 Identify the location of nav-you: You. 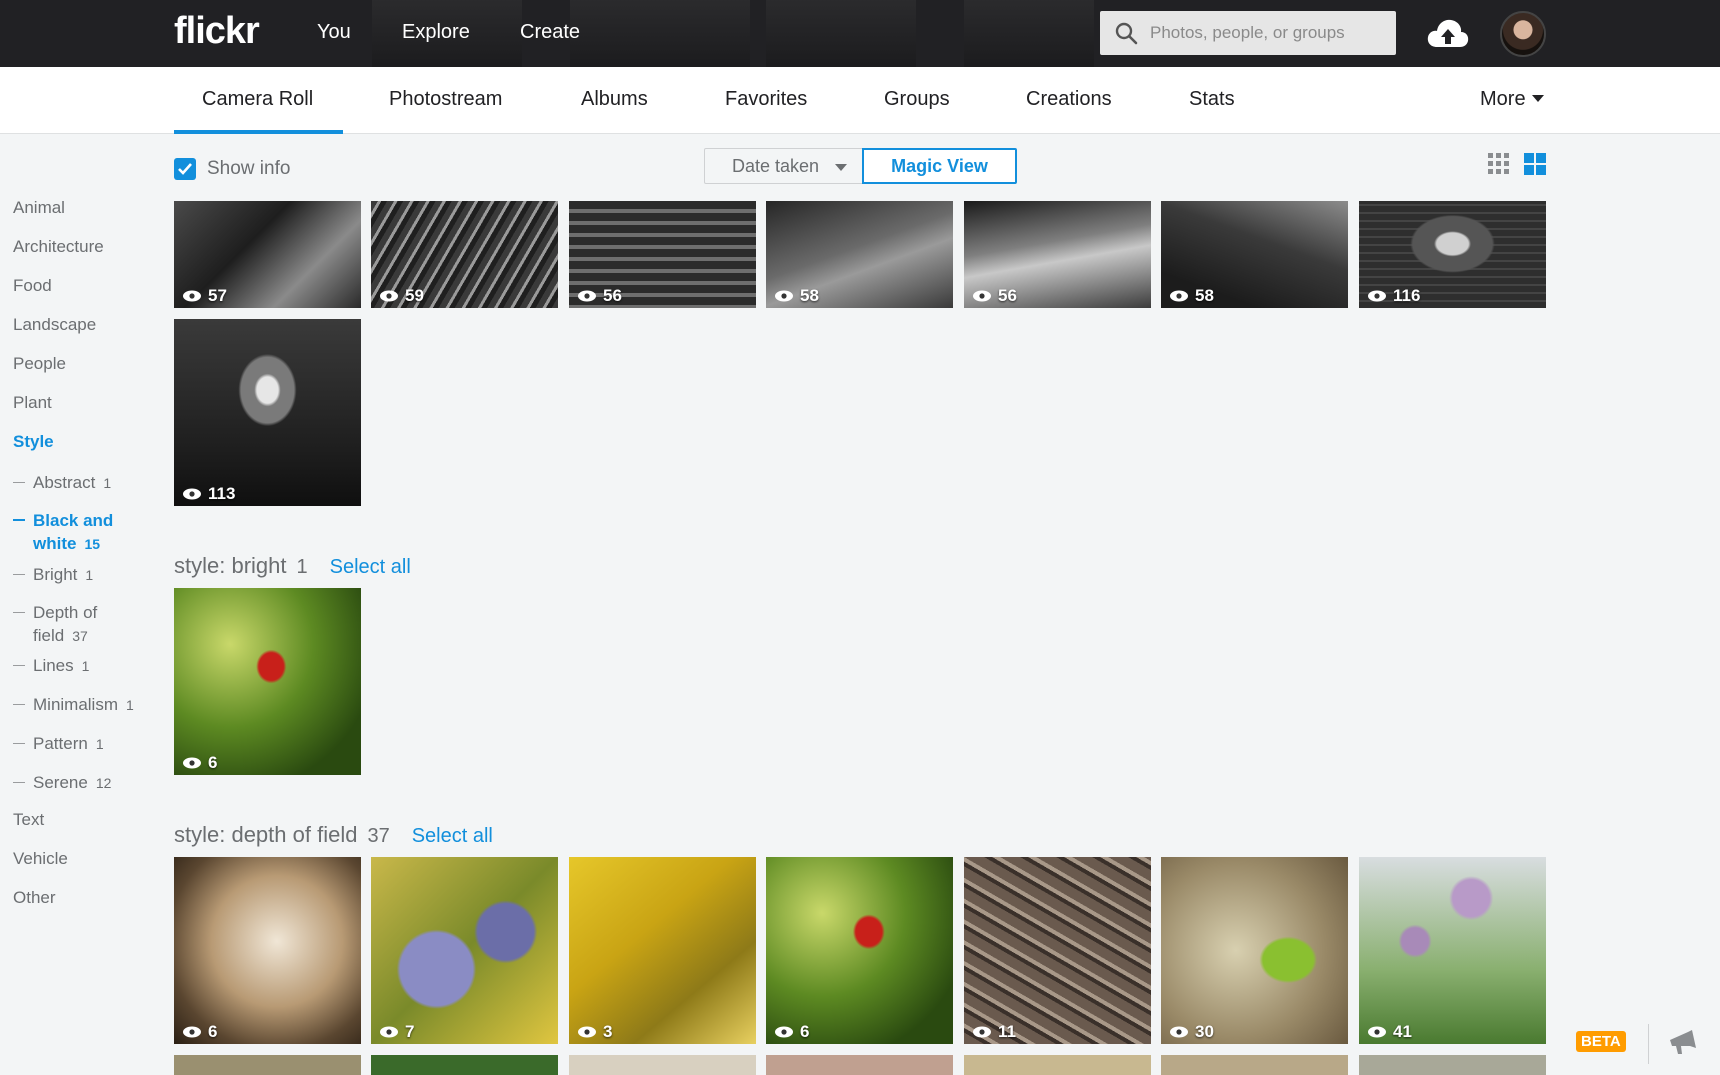
(334, 32).